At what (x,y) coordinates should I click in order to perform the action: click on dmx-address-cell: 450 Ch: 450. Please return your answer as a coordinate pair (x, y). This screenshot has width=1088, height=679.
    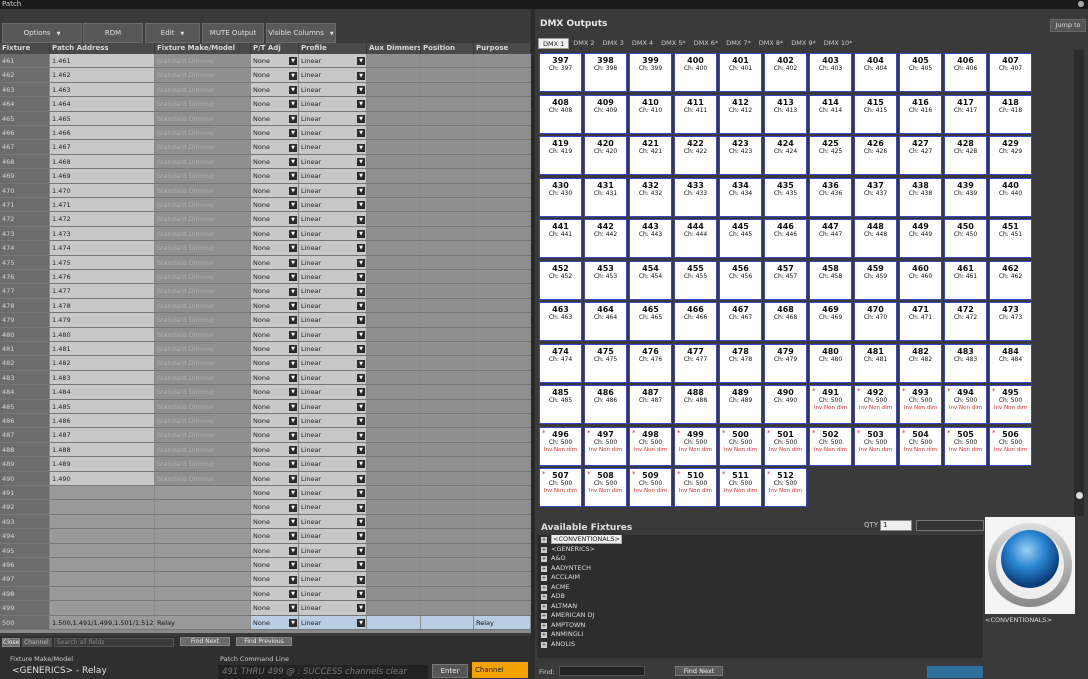
    Looking at the image, I should click on (965, 238).